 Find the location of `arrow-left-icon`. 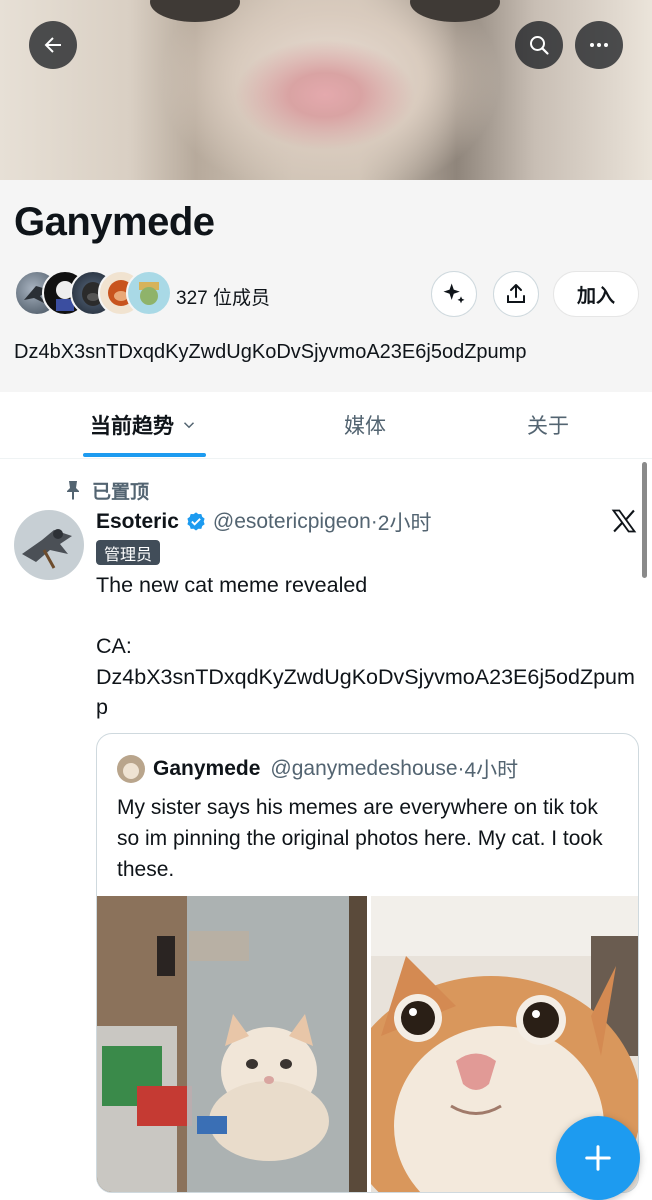

arrow-left-icon is located at coordinates (52, 45).